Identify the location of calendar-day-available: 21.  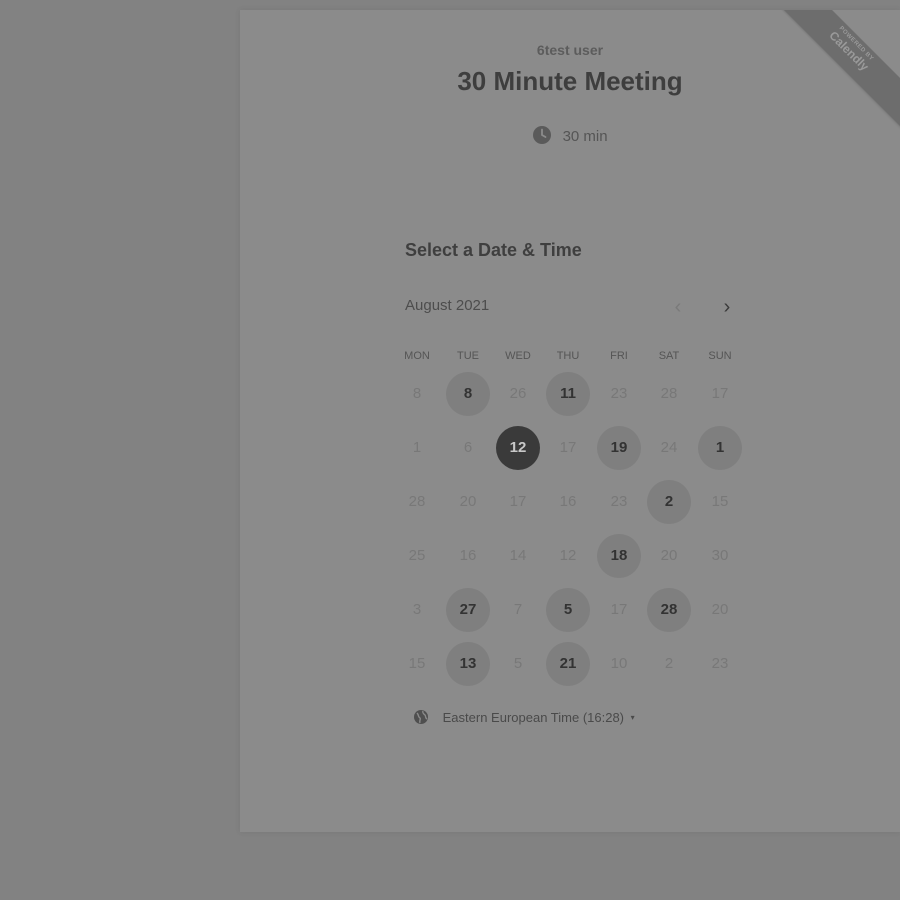
(568, 664).